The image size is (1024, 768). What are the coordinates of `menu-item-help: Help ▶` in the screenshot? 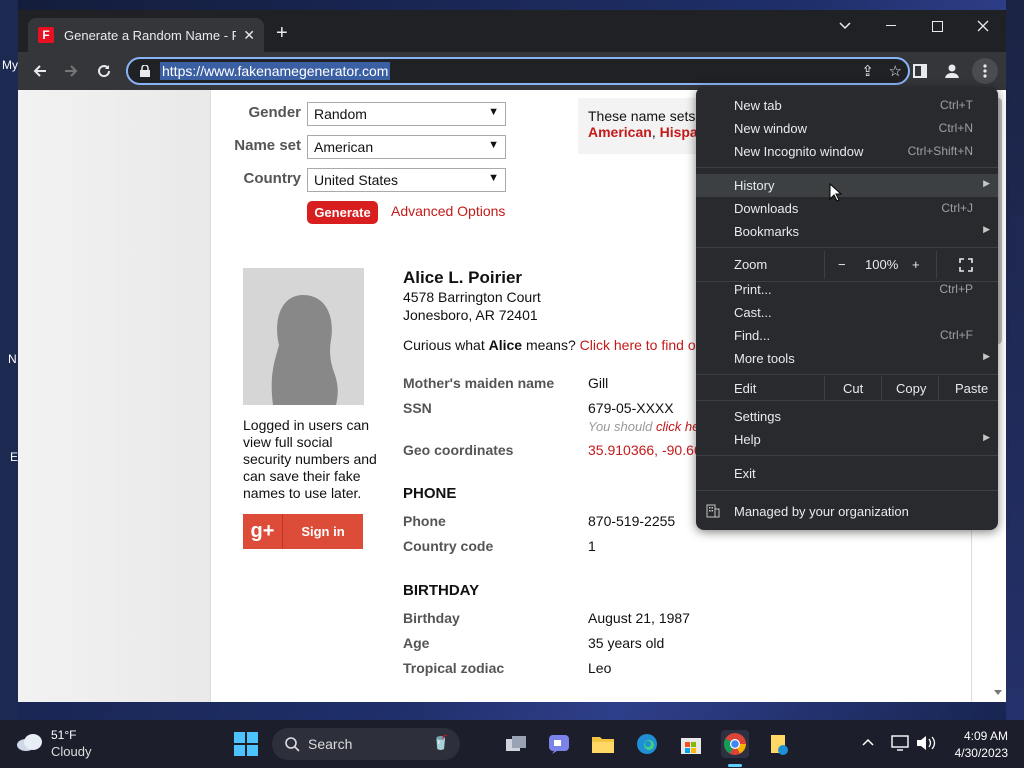 It's located at (847, 439).